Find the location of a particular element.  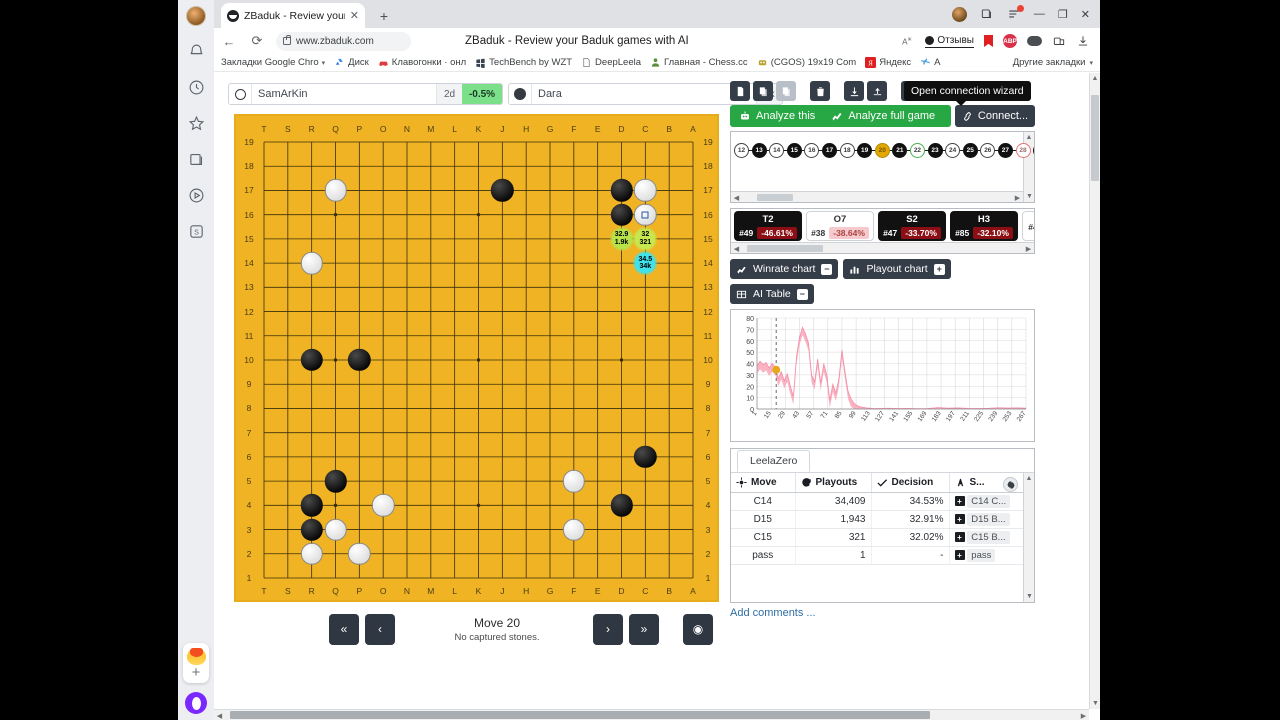

translate-icon: Aж is located at coordinates (908, 41).